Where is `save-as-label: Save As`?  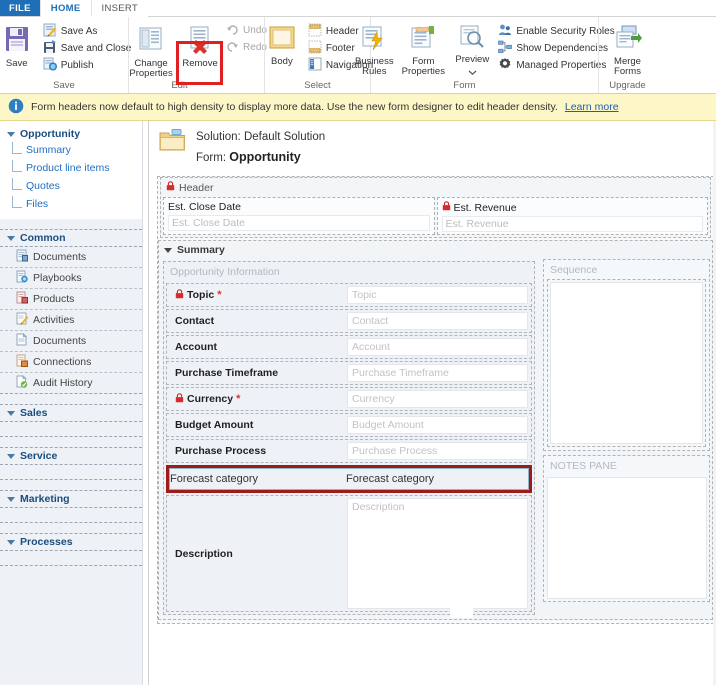 save-as-label: Save As is located at coordinates (79, 31).